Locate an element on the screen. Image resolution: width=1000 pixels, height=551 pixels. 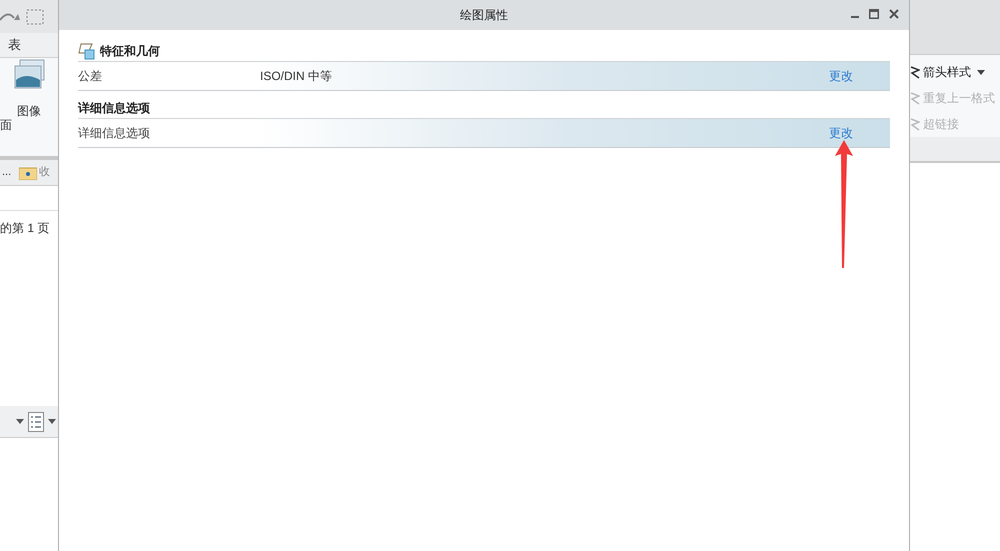
selection-icon is located at coordinates (35, 16).